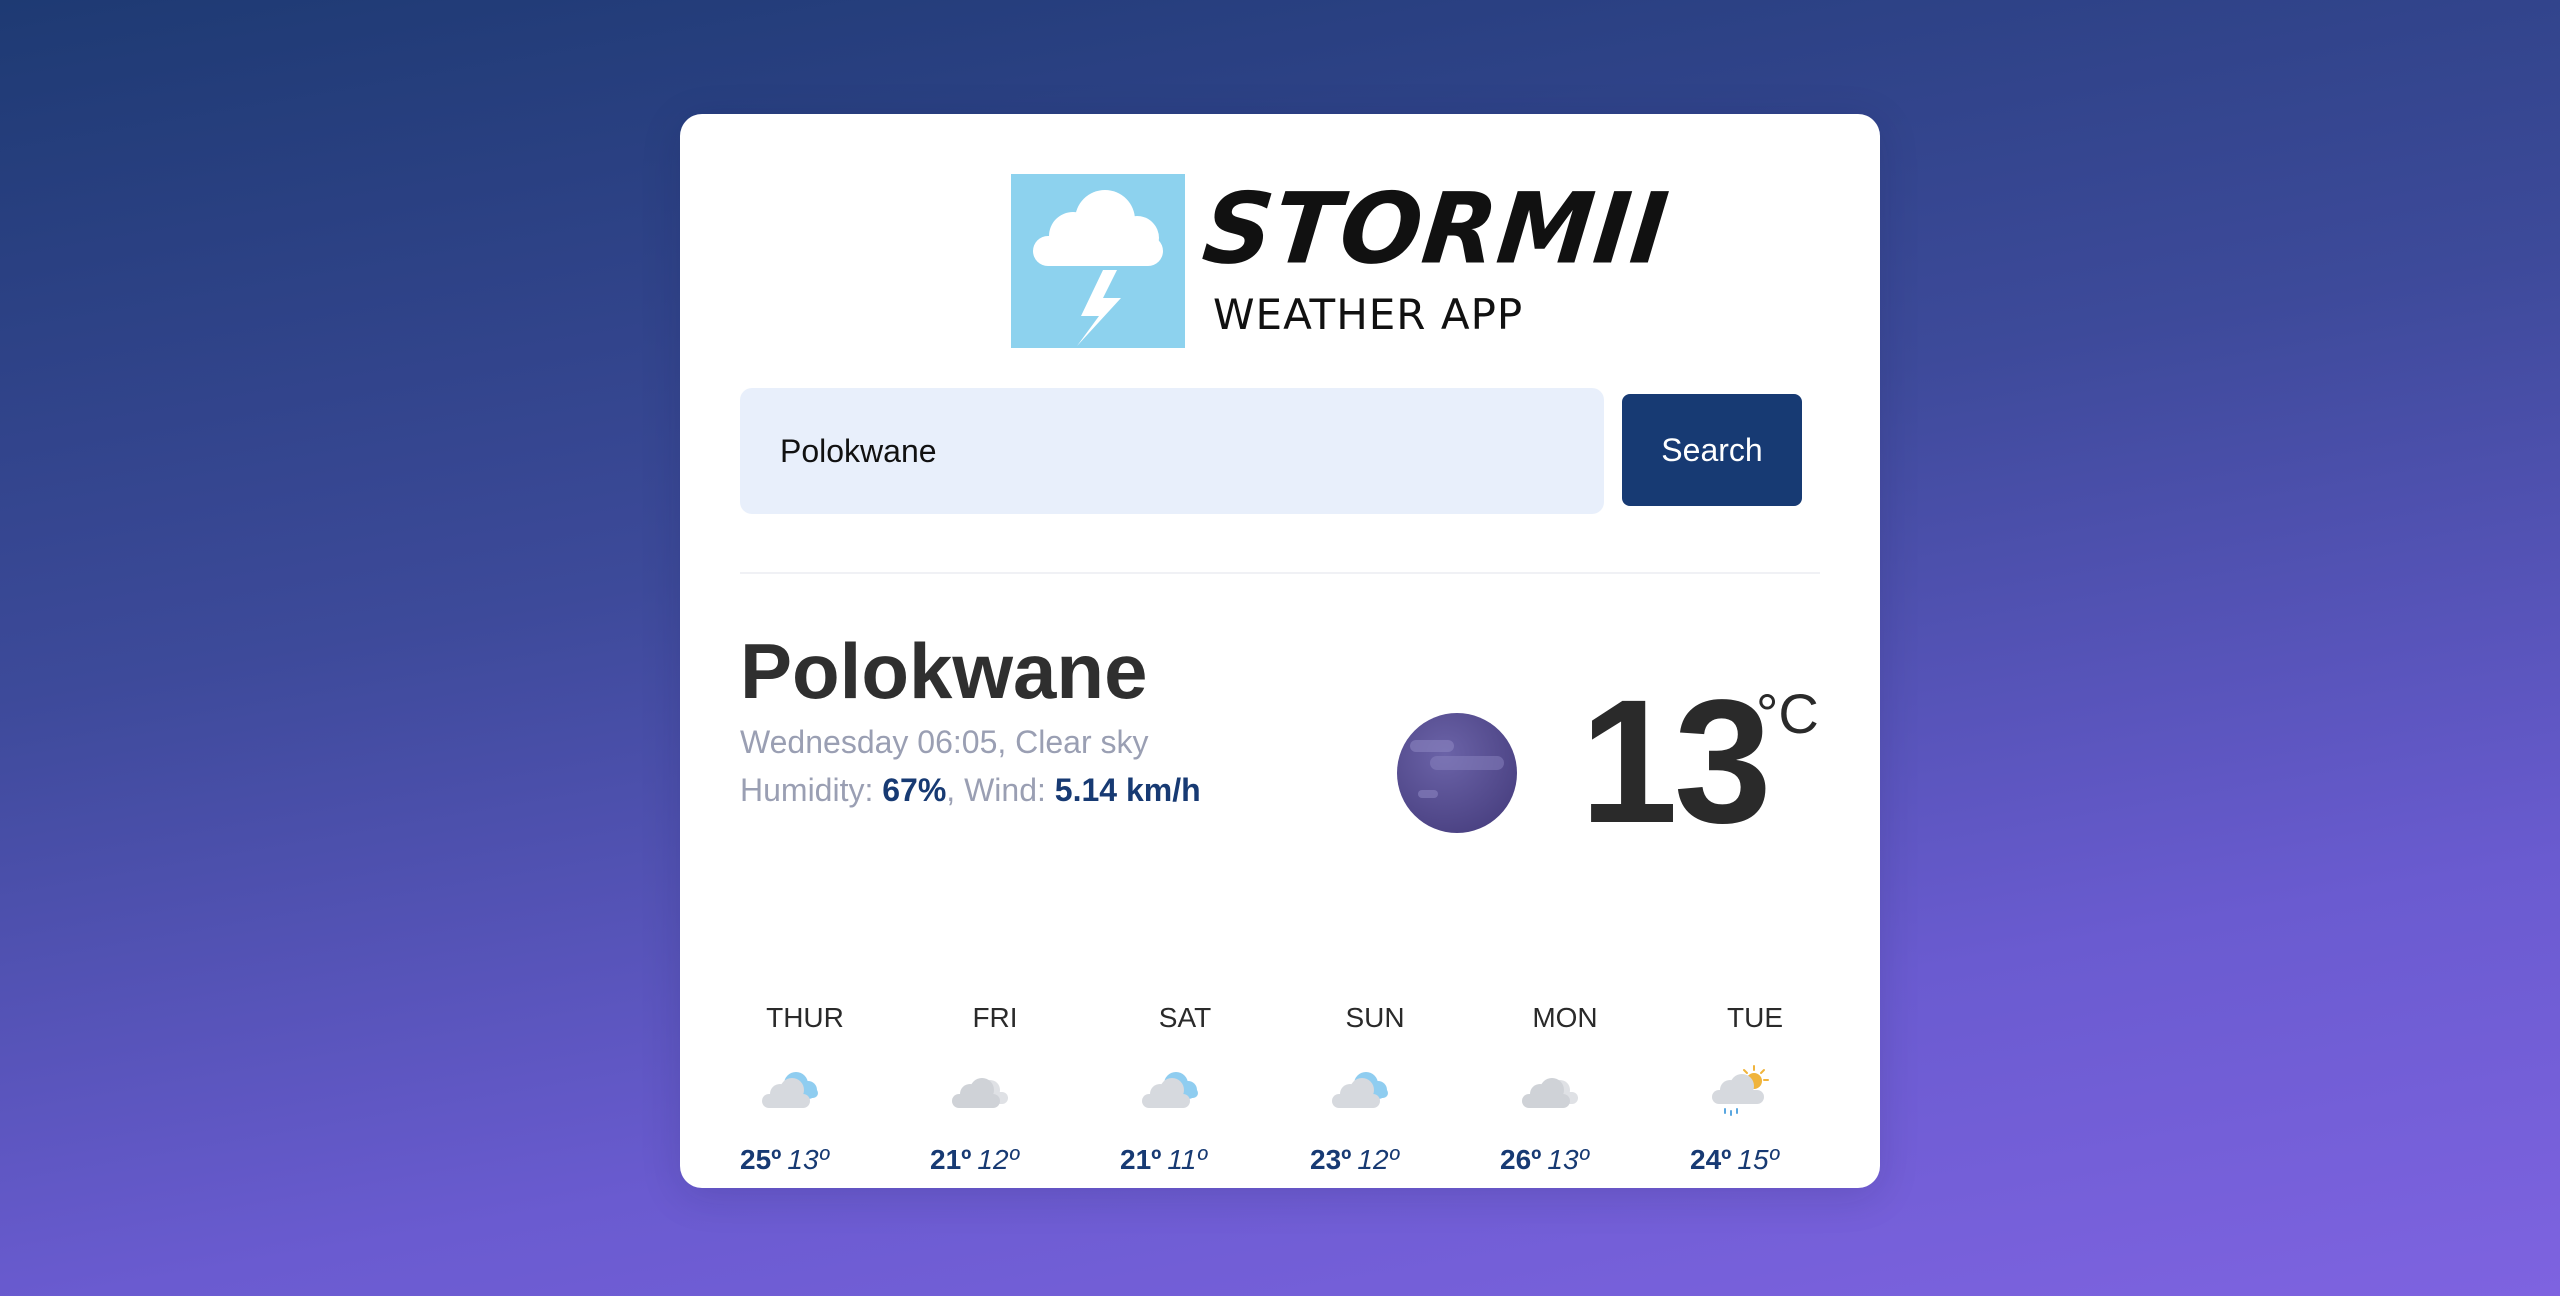 The width and height of the screenshot is (2560, 1296). Describe the element at coordinates (1521, 1159) in the screenshot. I see `forecast-max: 26º` at that location.